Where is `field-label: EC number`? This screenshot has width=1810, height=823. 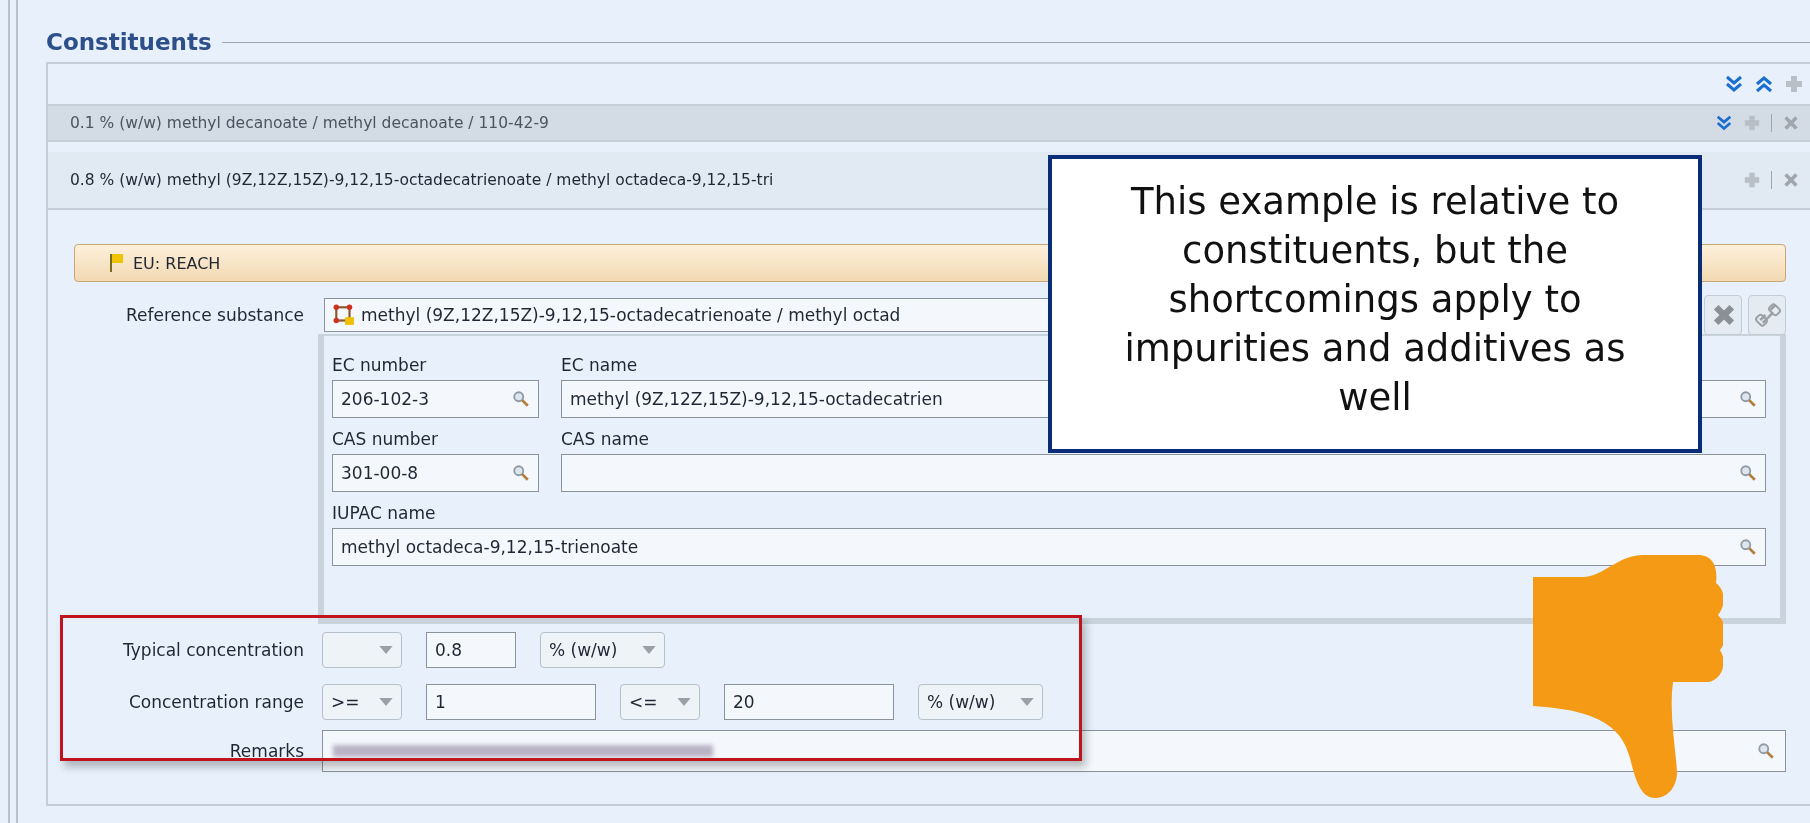
field-label: EC number is located at coordinates (380, 365).